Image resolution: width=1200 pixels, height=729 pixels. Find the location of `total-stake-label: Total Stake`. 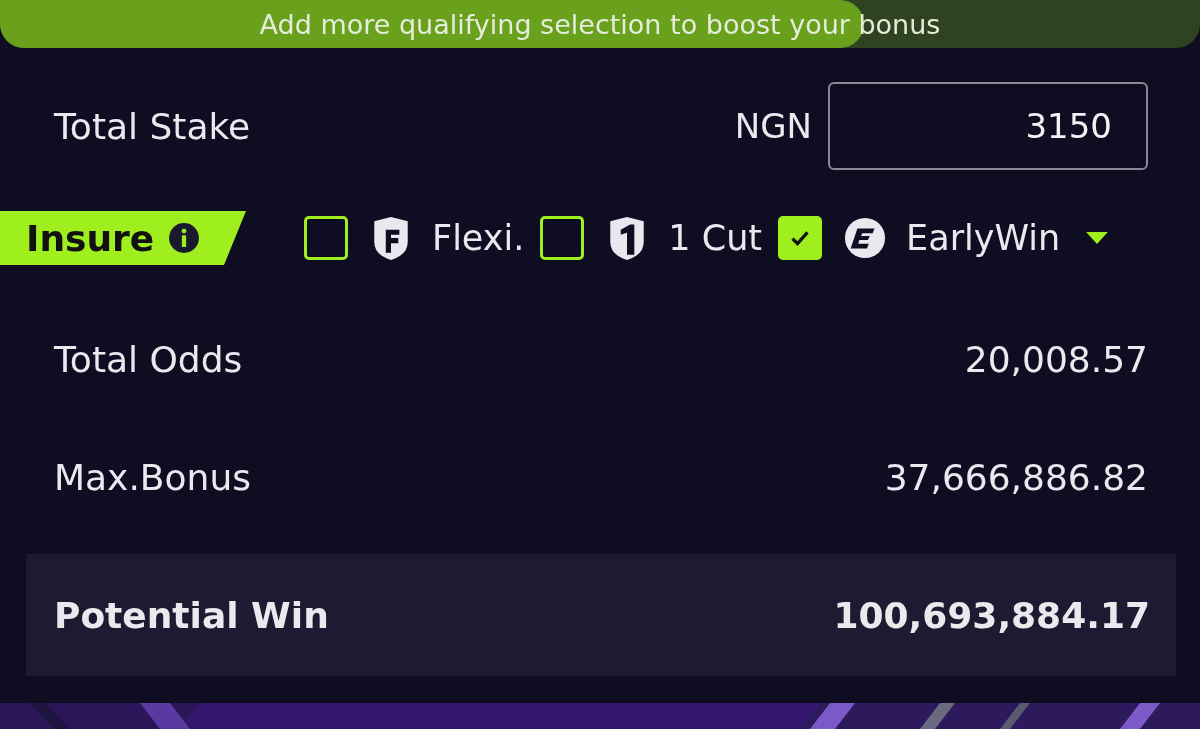

total-stake-label: Total Stake is located at coordinates (153, 126).